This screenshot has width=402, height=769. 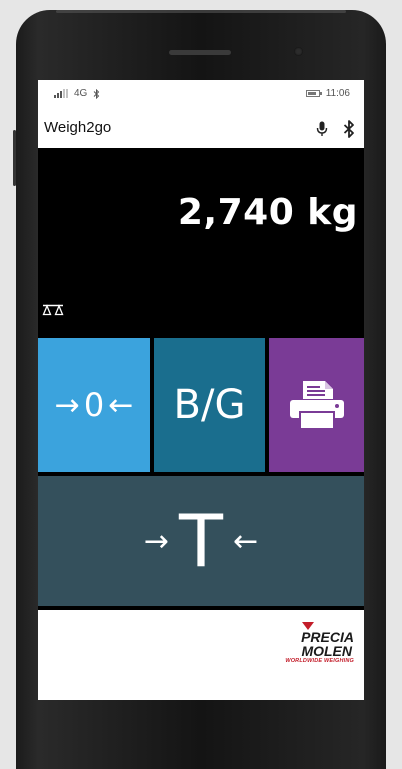 What do you see at coordinates (267, 212) in the screenshot?
I see `weight-reading: 2,740 kg` at bounding box center [267, 212].